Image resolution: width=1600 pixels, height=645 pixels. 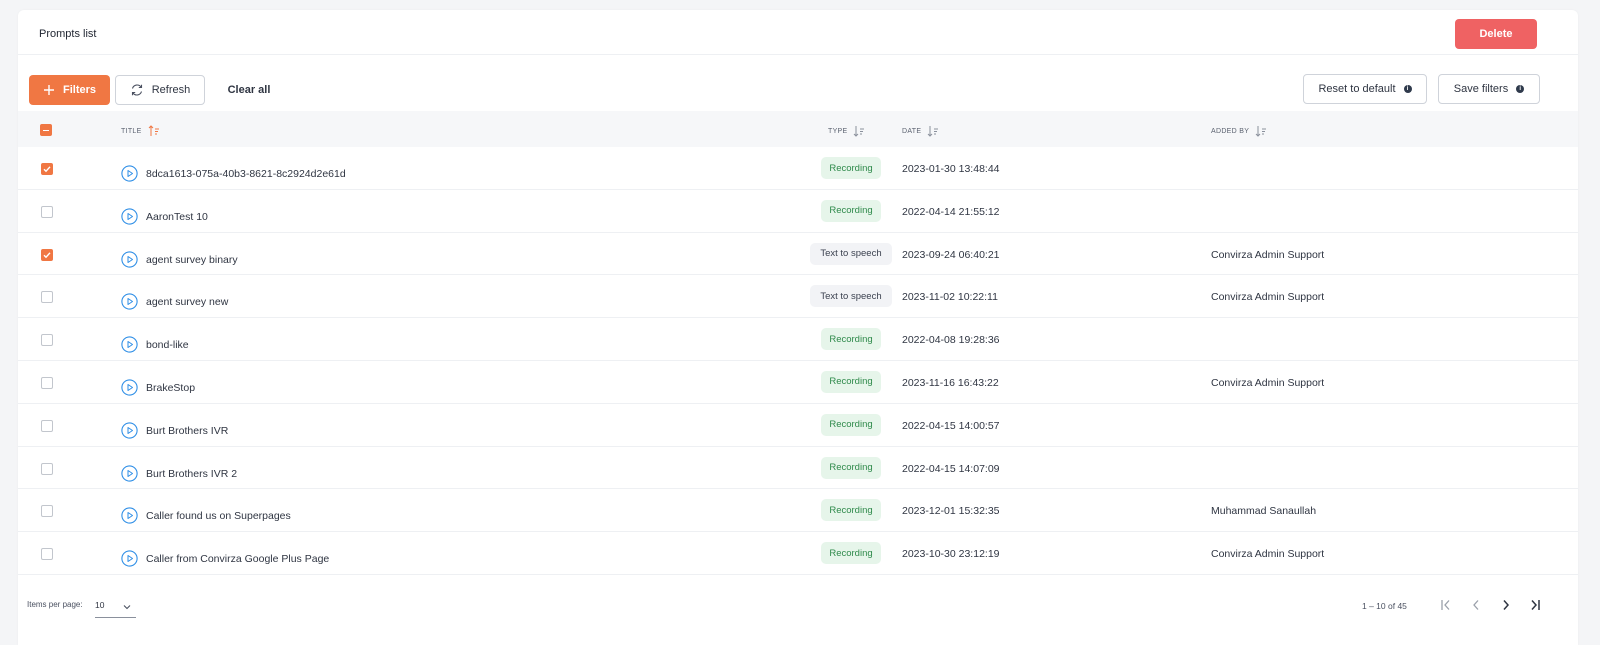 I want to click on plus-icon, so click(x=48, y=90).